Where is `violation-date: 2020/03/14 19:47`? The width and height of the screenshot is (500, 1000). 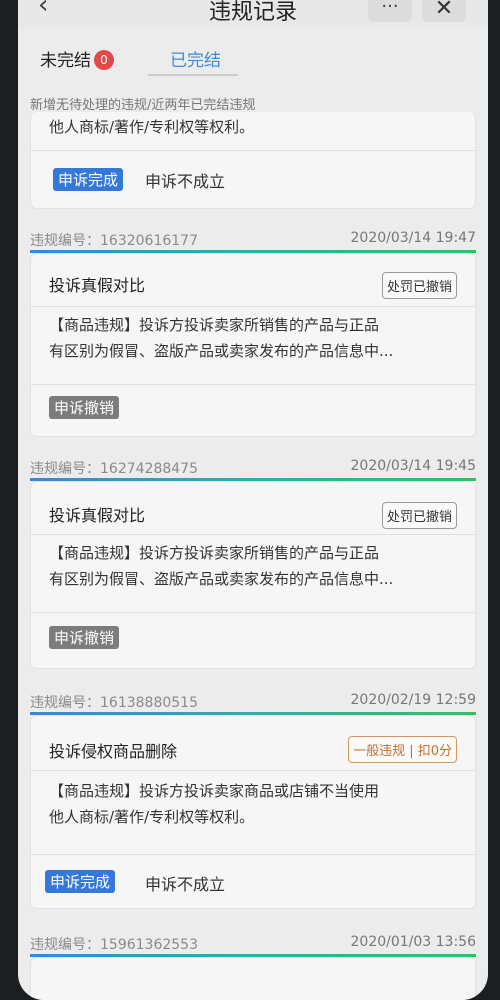 violation-date: 2020/03/14 19:47 is located at coordinates (413, 238).